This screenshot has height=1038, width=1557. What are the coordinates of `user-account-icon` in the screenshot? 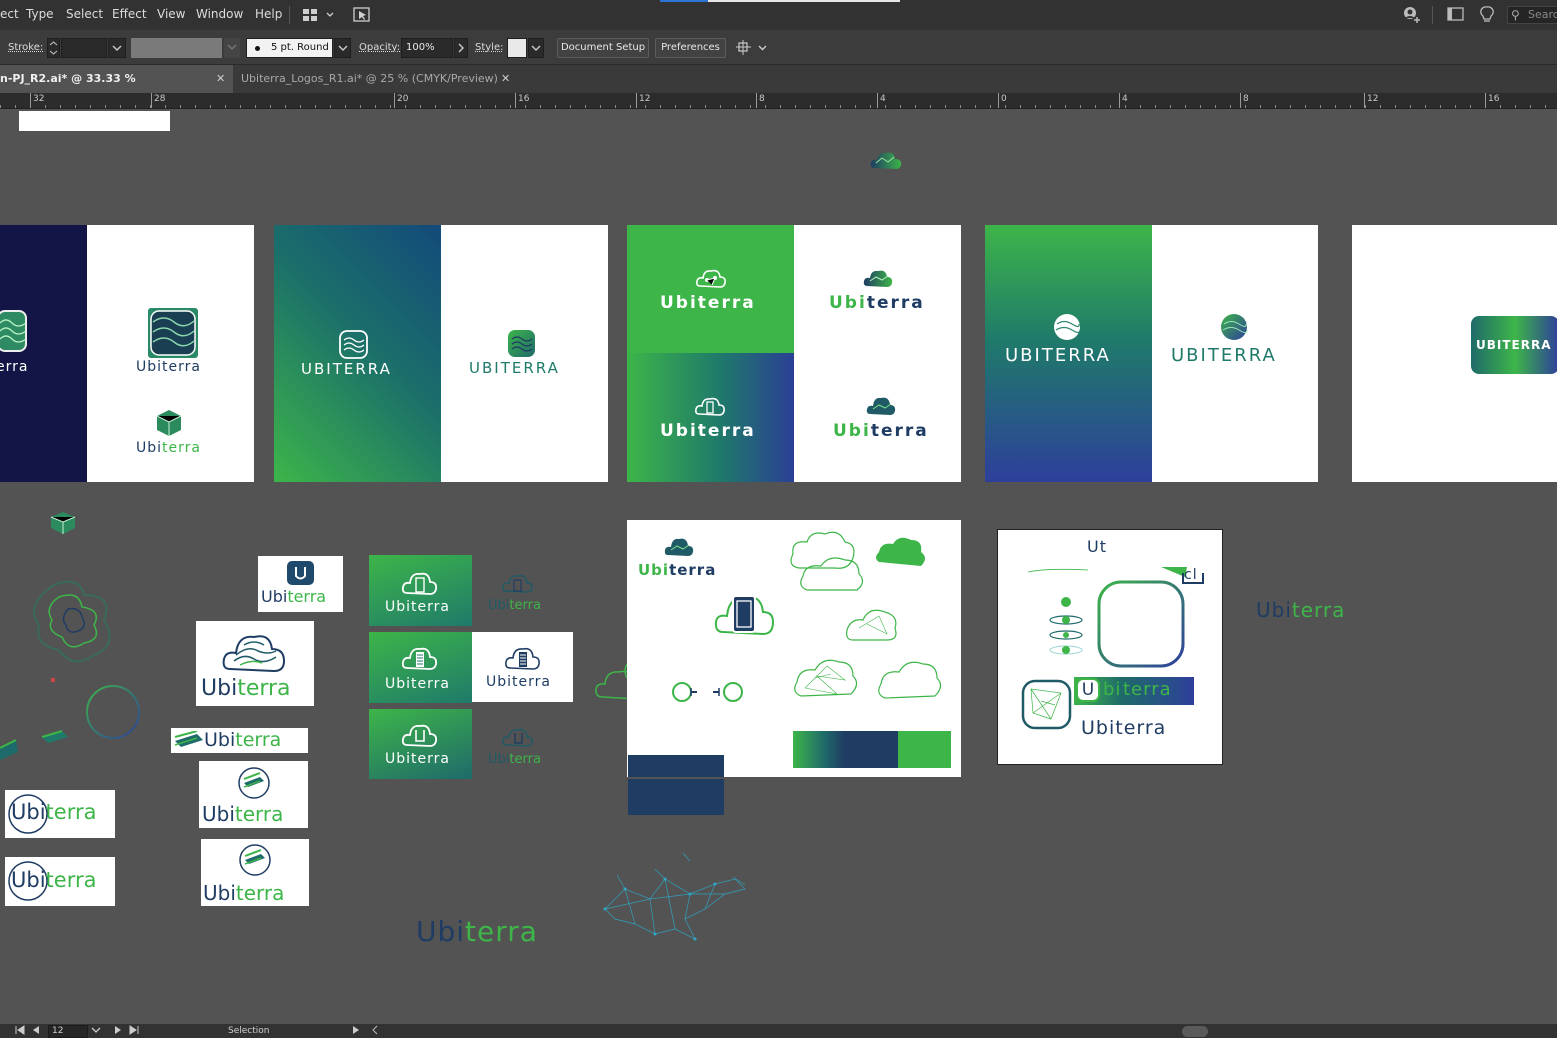 It's located at (1412, 17).